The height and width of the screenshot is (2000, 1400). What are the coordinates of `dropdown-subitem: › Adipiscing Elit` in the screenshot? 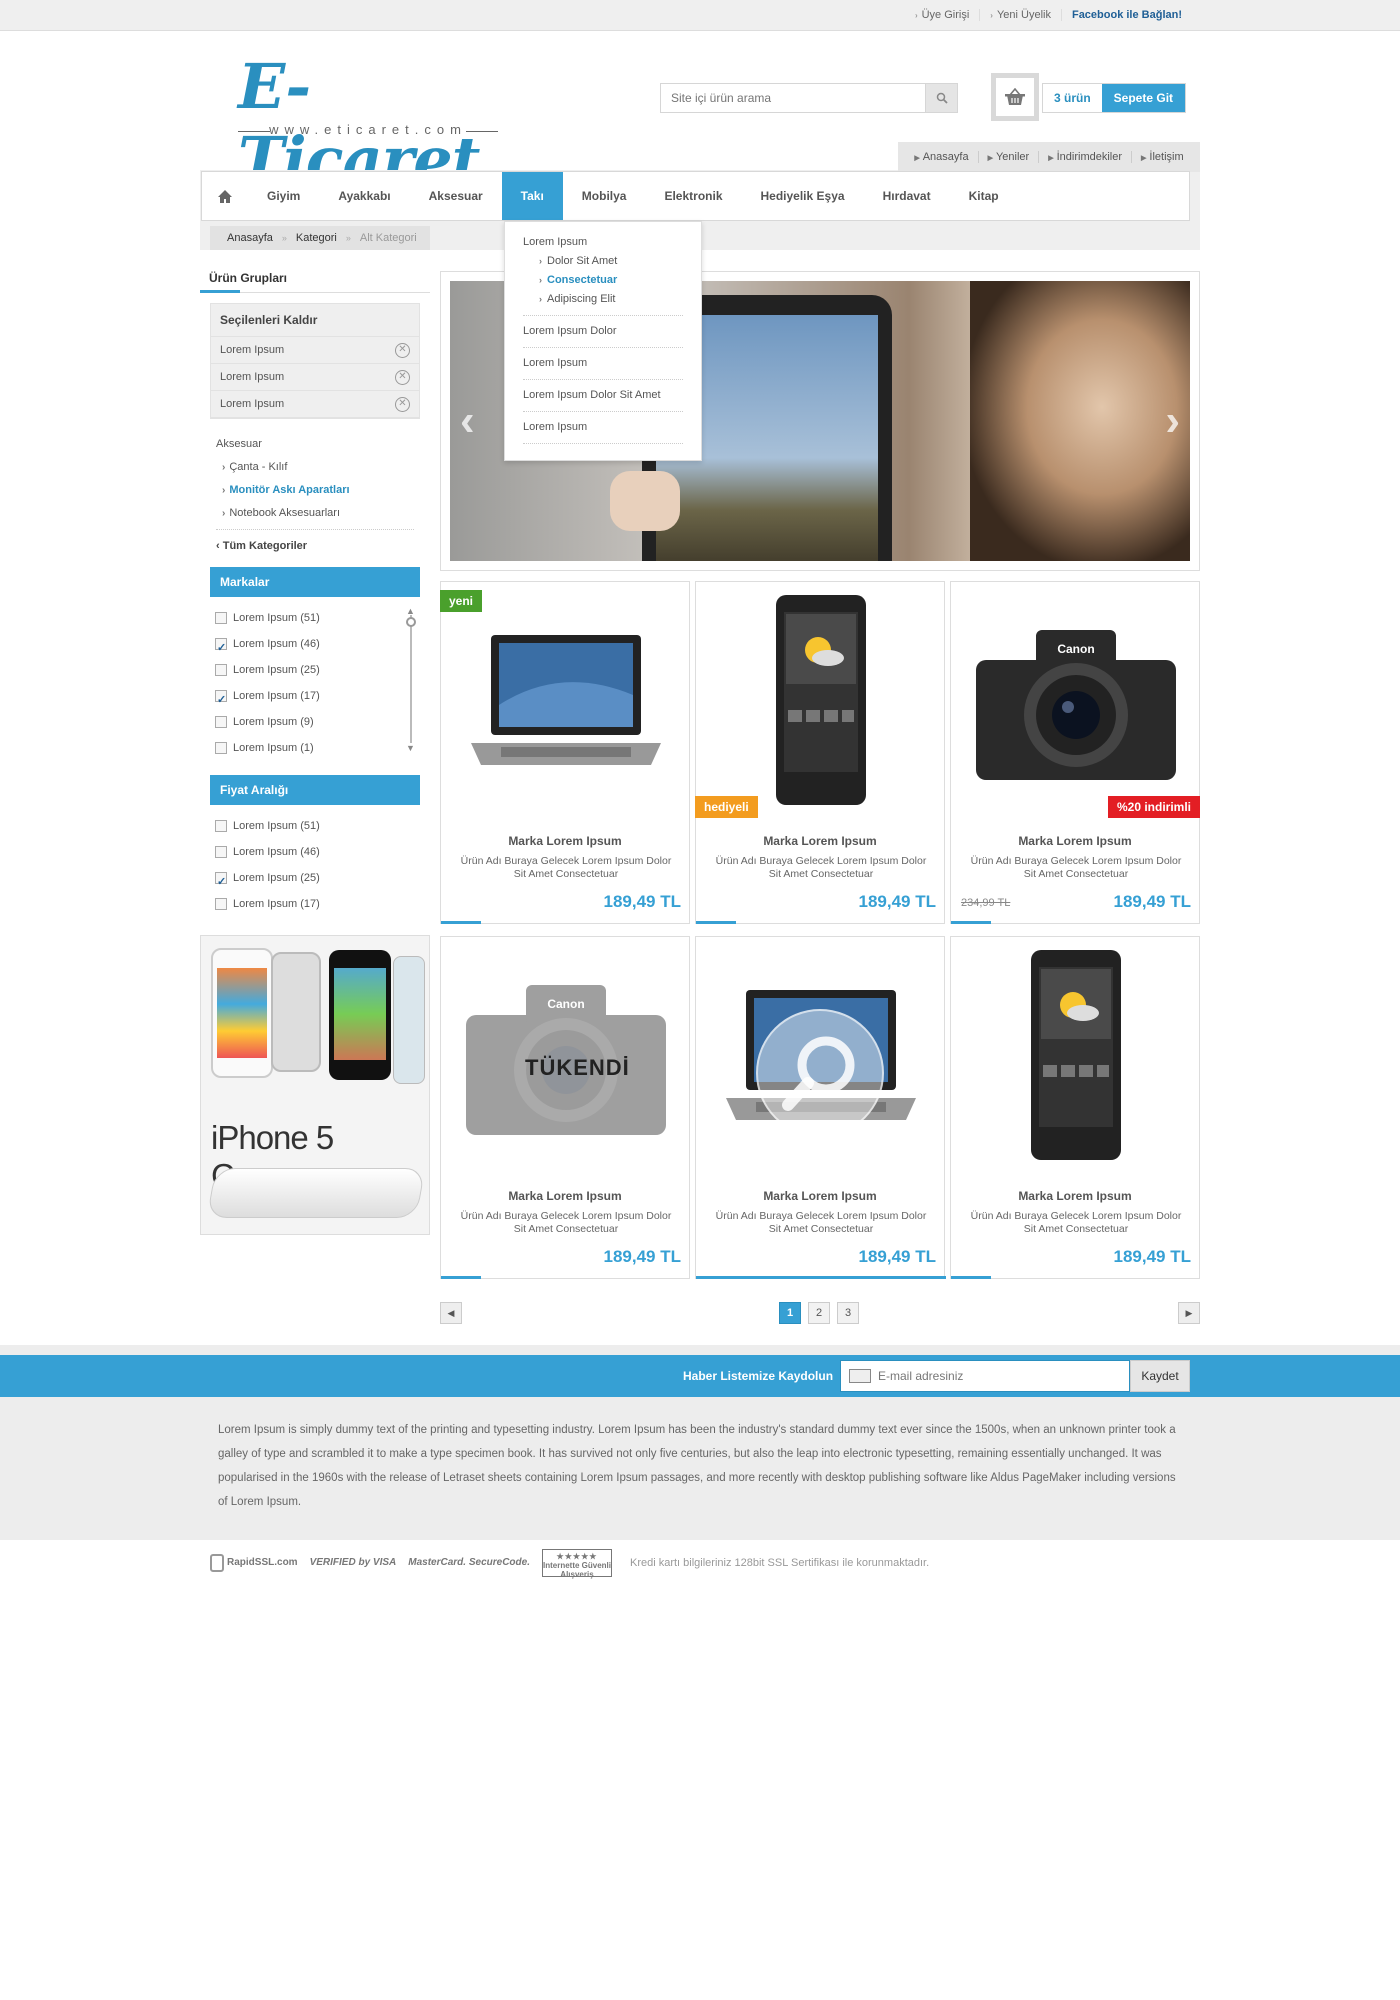 It's located at (603, 299).